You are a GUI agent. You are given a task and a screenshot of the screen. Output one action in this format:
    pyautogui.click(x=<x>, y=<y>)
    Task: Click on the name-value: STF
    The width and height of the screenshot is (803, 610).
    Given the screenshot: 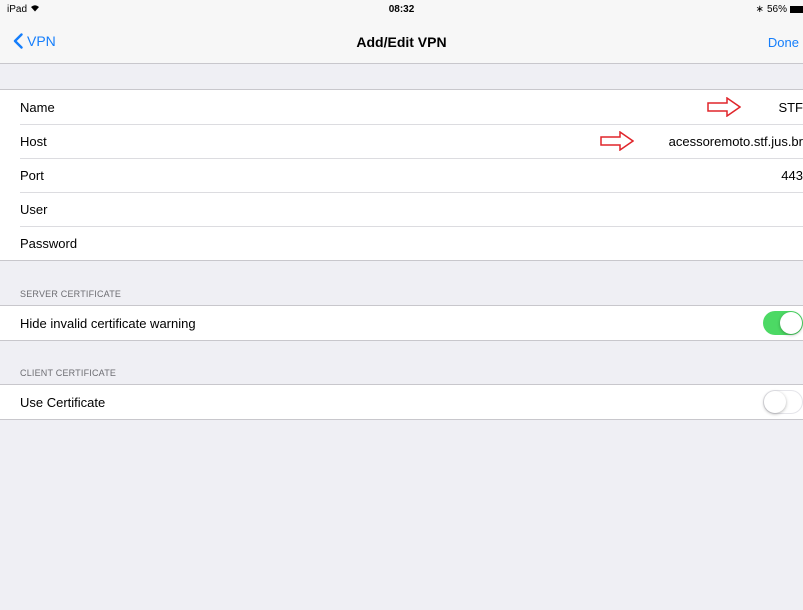 What is the action you would take?
    pyautogui.click(x=790, y=107)
    